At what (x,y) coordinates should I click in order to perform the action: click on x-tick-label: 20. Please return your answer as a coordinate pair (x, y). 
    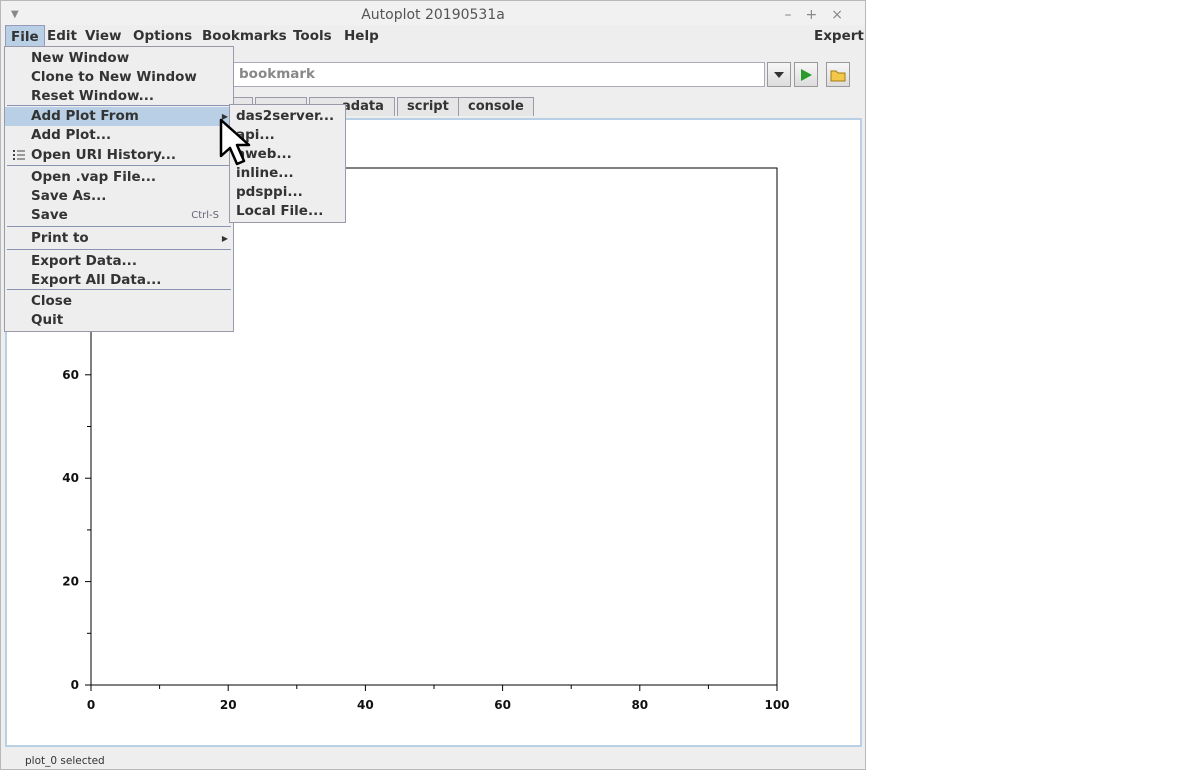
    Looking at the image, I should click on (228, 705).